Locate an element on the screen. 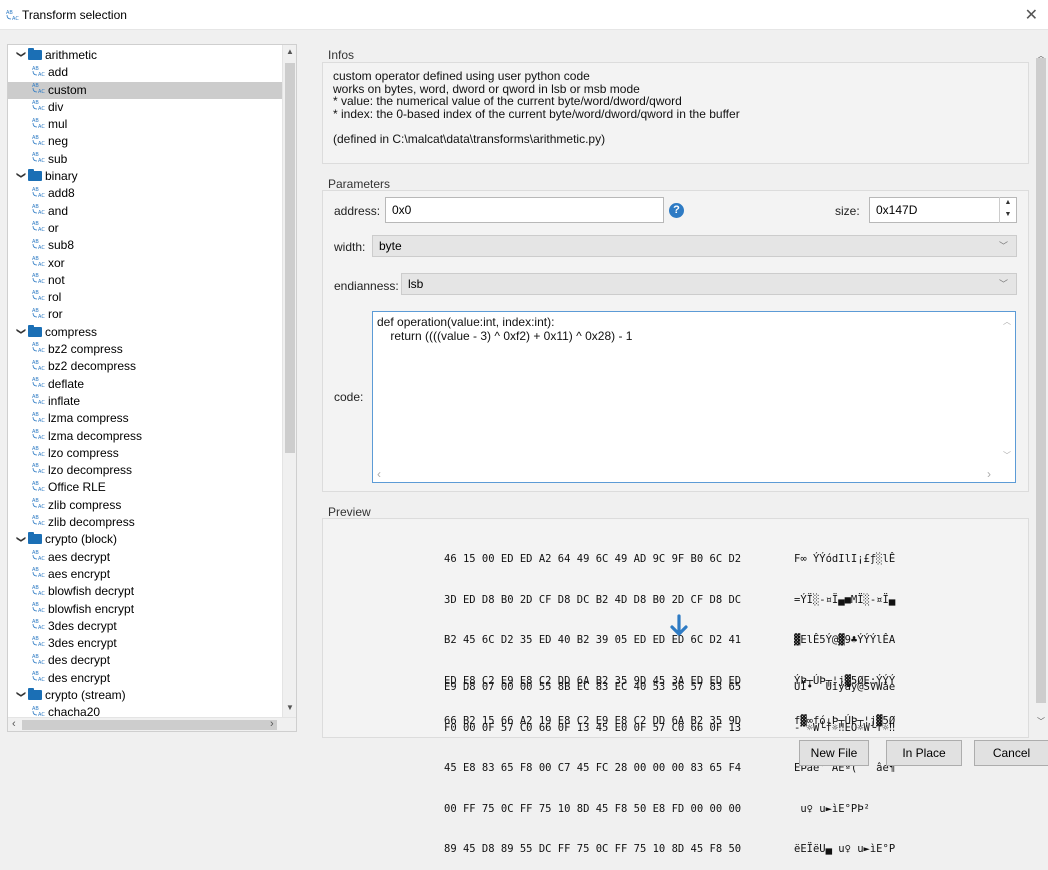 The image size is (1048, 870). tree-item-label: arithmetic is located at coordinates (71, 55).